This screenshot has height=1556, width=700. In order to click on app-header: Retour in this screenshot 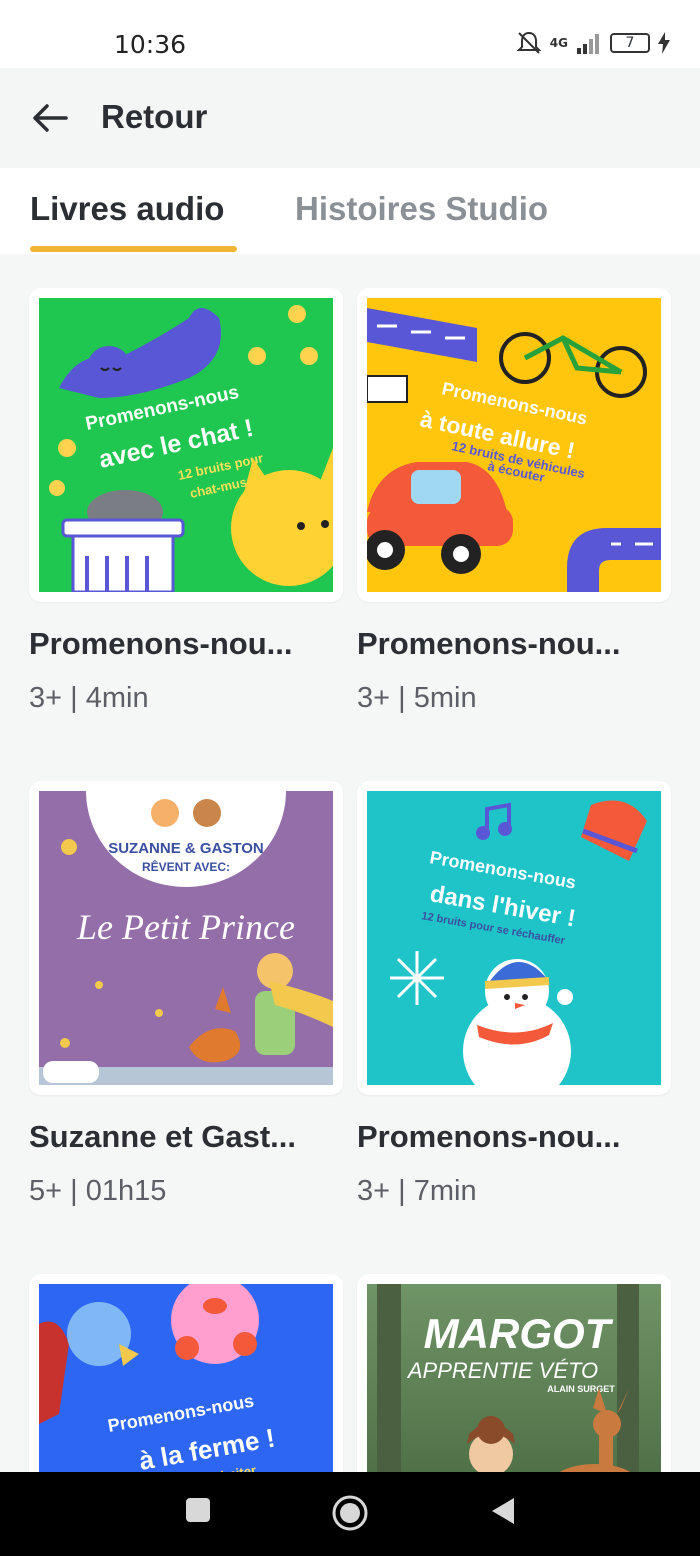, I will do `click(350, 118)`.